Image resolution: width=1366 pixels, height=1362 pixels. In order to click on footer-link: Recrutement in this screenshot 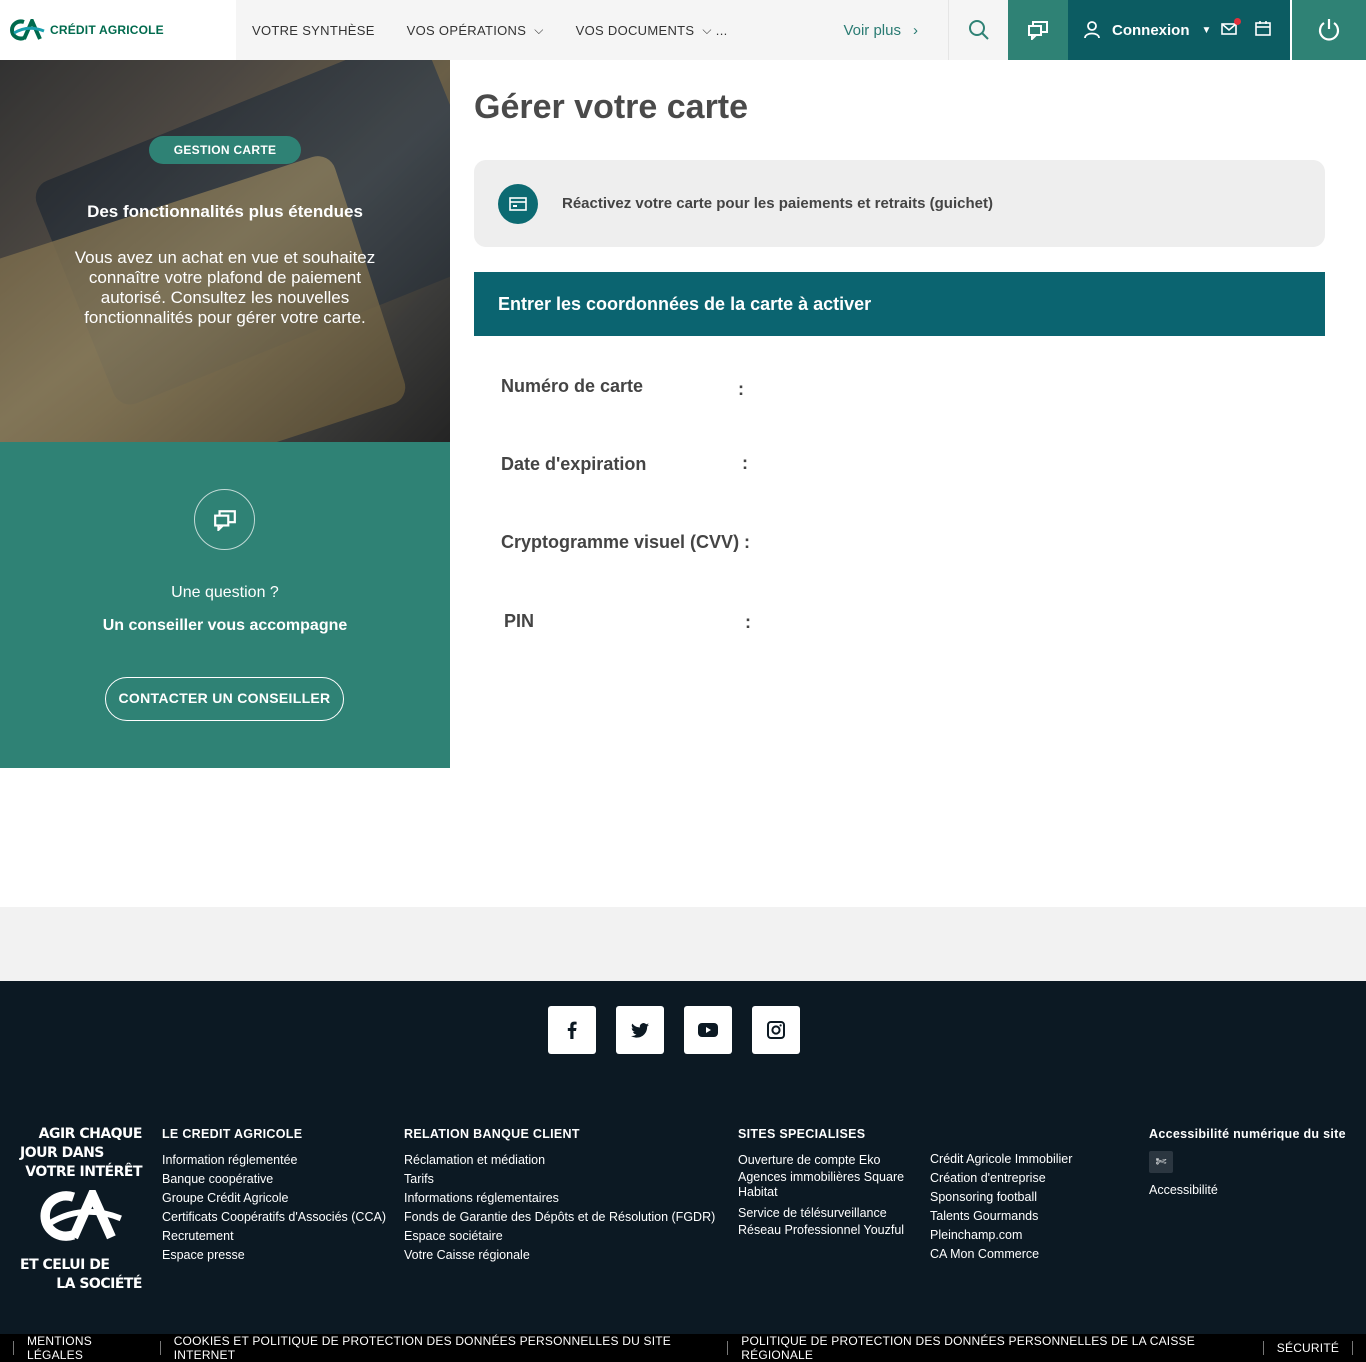, I will do `click(274, 1236)`.